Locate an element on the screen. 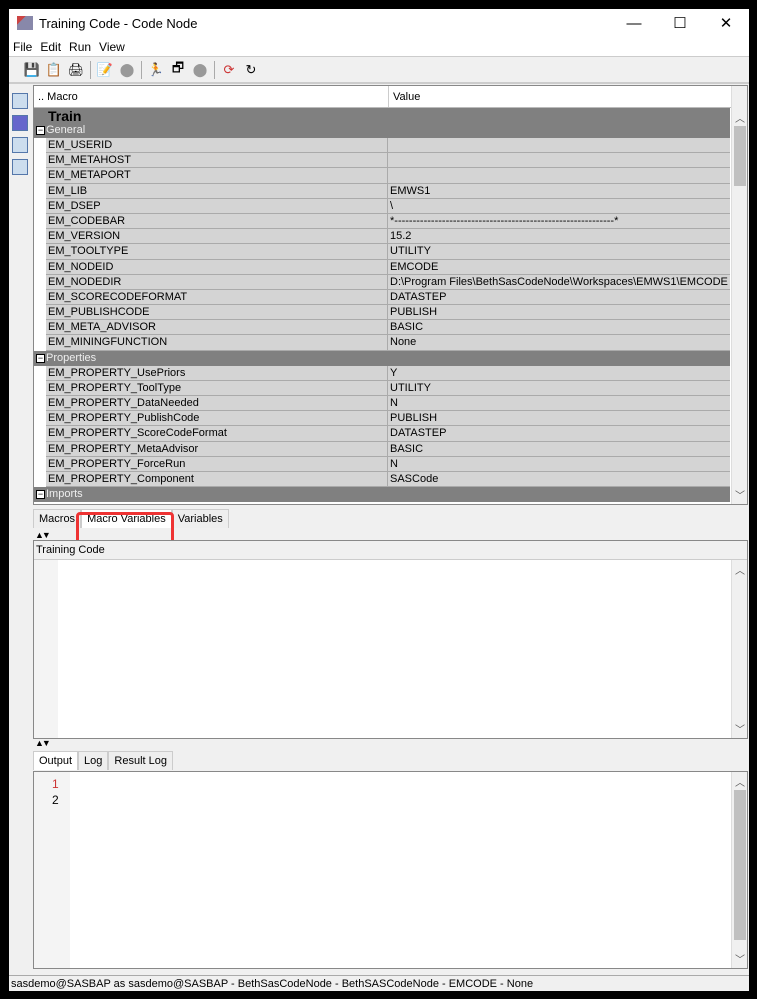 This screenshot has width=757, height=999. menu-run: Run is located at coordinates (80, 47).